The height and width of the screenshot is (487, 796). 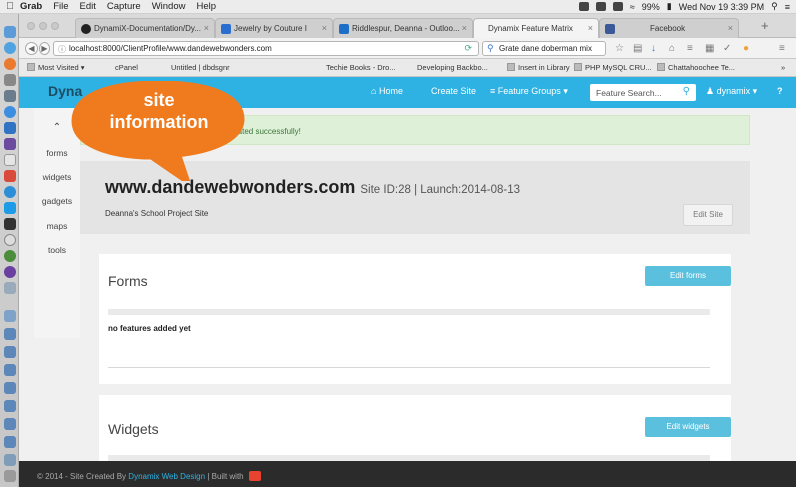 I want to click on reading-list-icon: ▤, so click(x=637, y=48).